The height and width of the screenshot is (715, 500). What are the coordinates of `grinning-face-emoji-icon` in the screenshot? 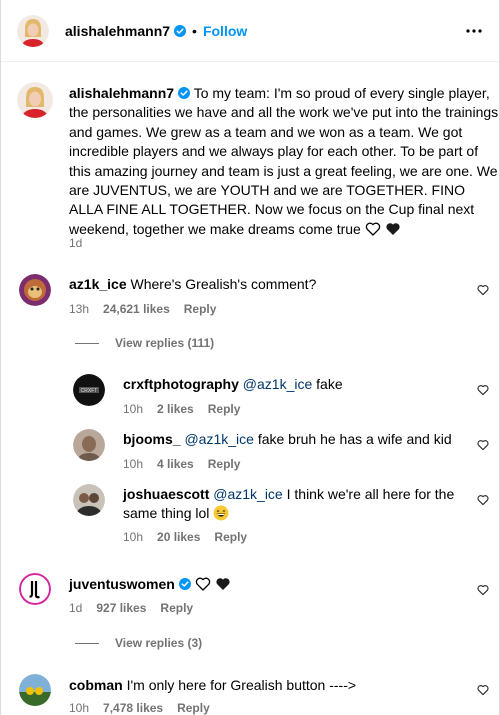 It's located at (221, 513).